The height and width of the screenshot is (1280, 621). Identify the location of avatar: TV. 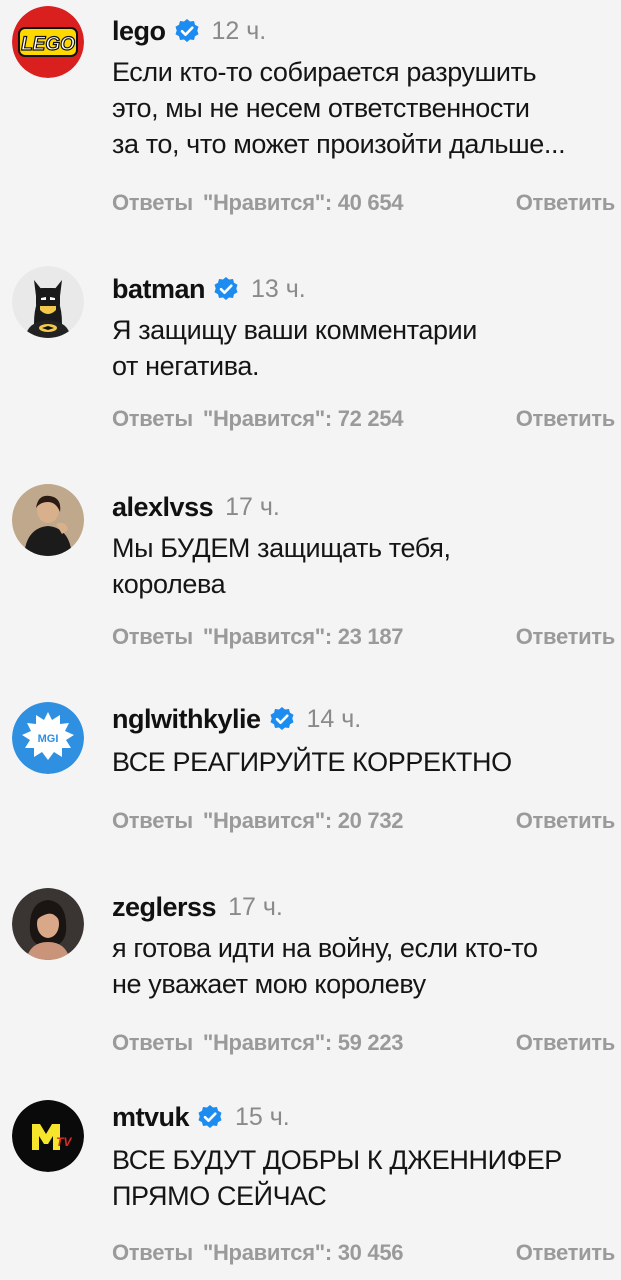
(48, 1136).